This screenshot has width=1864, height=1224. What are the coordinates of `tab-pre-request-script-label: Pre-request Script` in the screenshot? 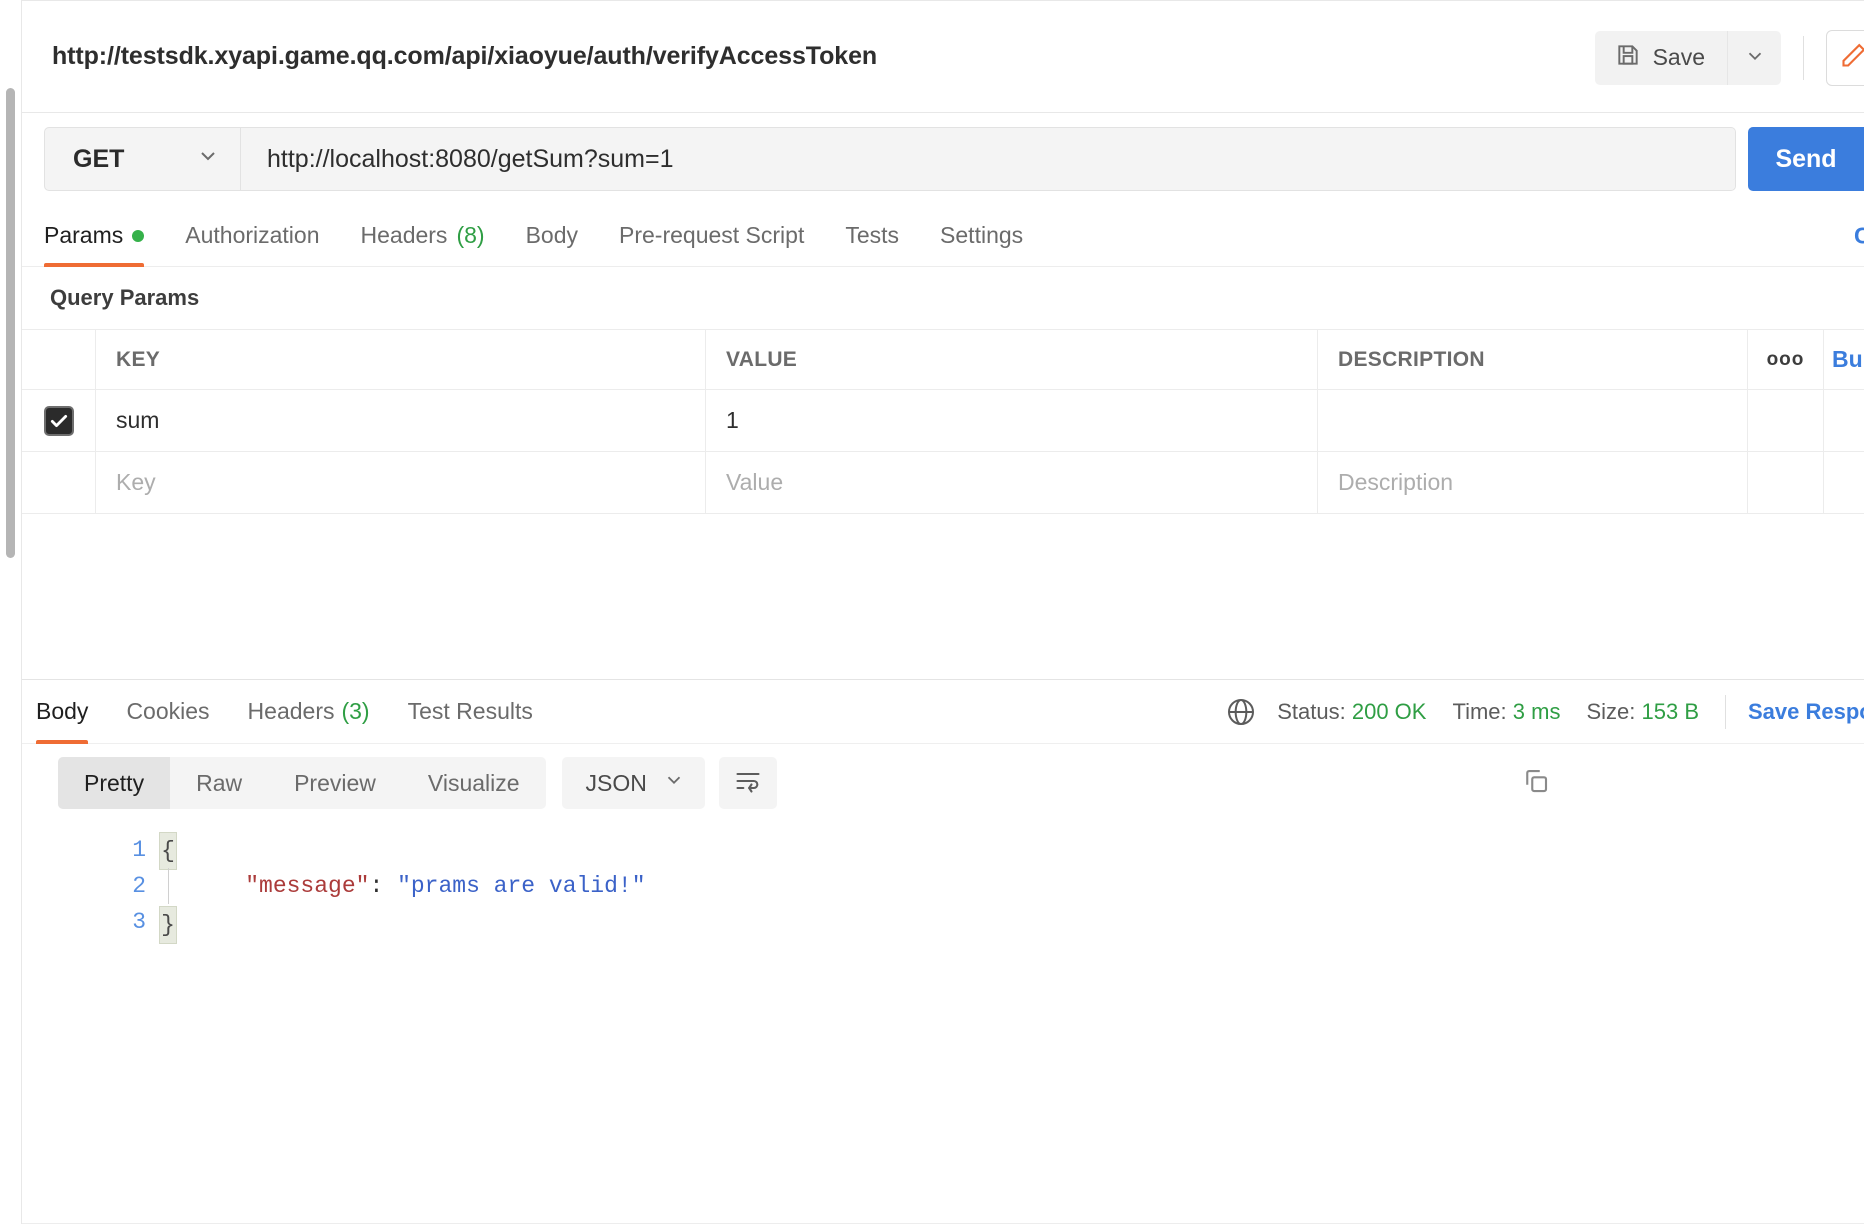 It's located at (712, 235).